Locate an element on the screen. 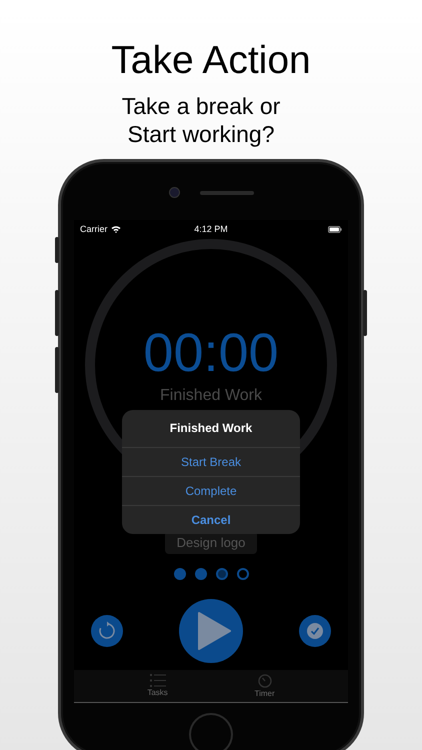  checkmark-icon is located at coordinates (315, 631).